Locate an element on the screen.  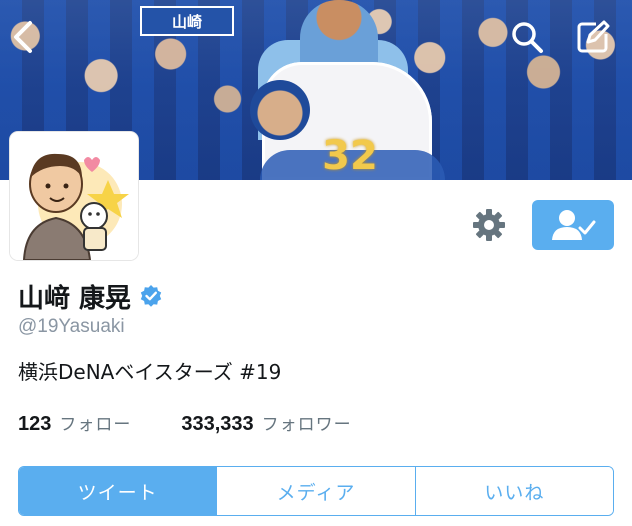
avatar is located at coordinates (74, 196).